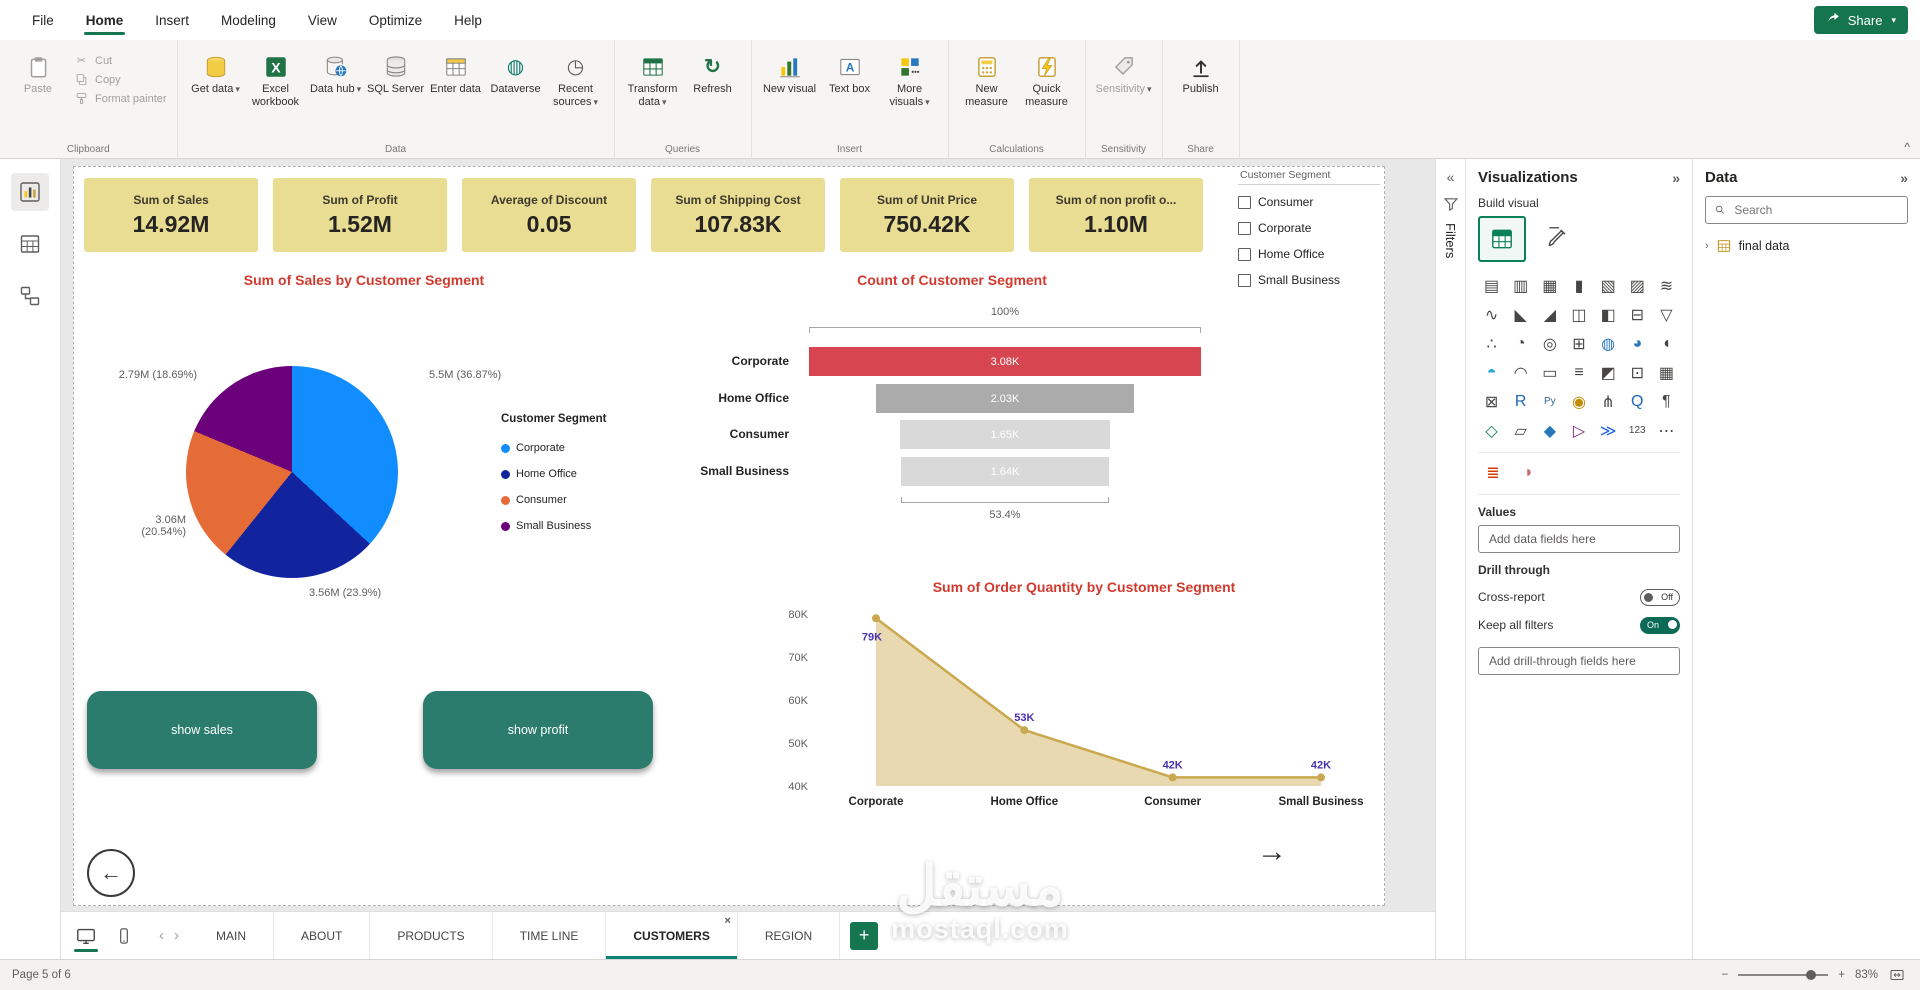 The height and width of the screenshot is (990, 1920). What do you see at coordinates (1549, 430) in the screenshot?
I see `arcgis-map-icon: ◆` at bounding box center [1549, 430].